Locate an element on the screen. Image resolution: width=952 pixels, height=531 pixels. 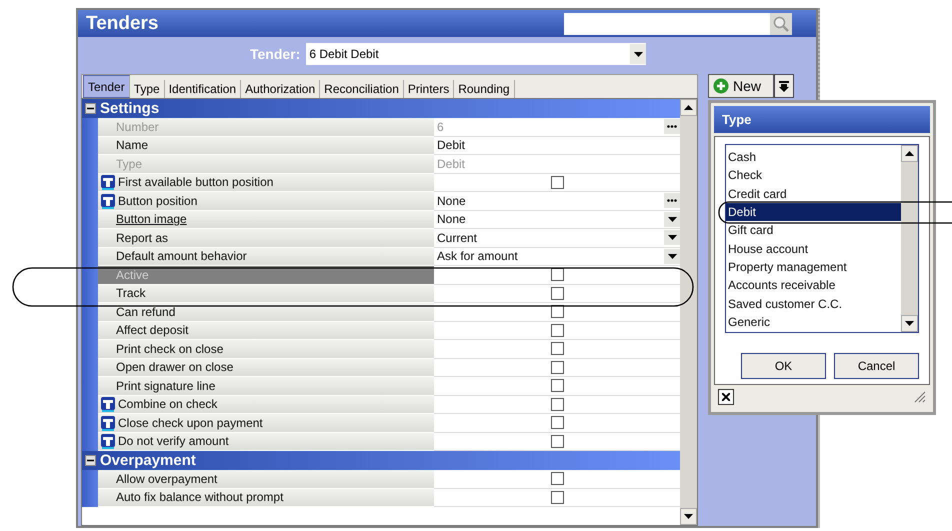
label-text: Auto fix balance without prompt is located at coordinates (200, 497).